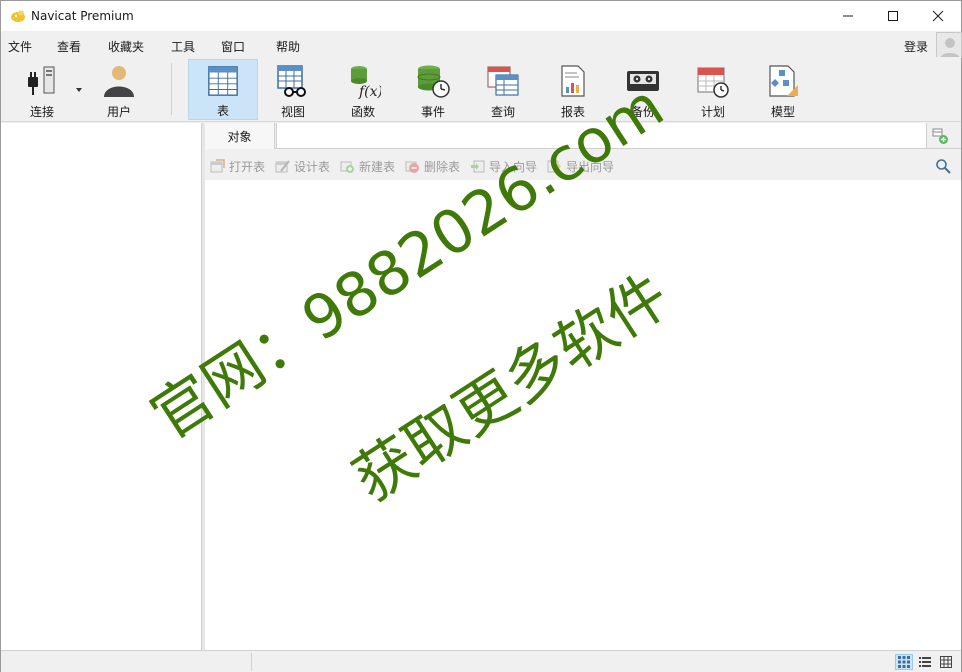 This screenshot has height=672, width=962. Describe the element at coordinates (478, 166) in the screenshot. I see `import-icon` at that location.